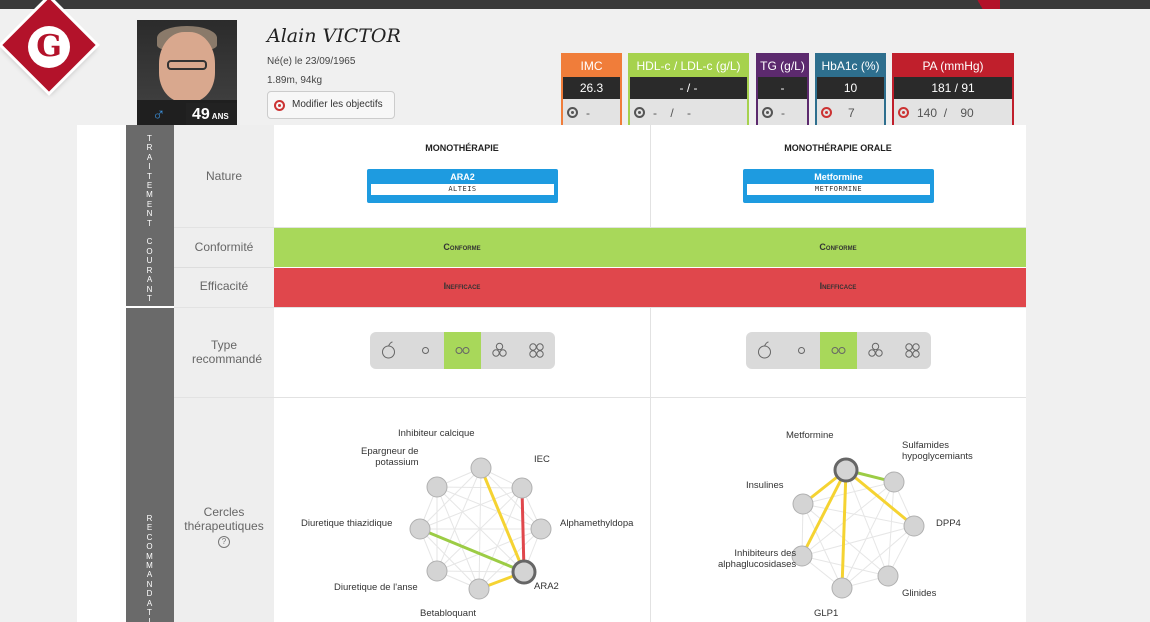 Image resolution: width=1150 pixels, height=622 pixels. Describe the element at coordinates (782, 66) in the screenshot. I see `metric-label: TG (g/L)` at that location.